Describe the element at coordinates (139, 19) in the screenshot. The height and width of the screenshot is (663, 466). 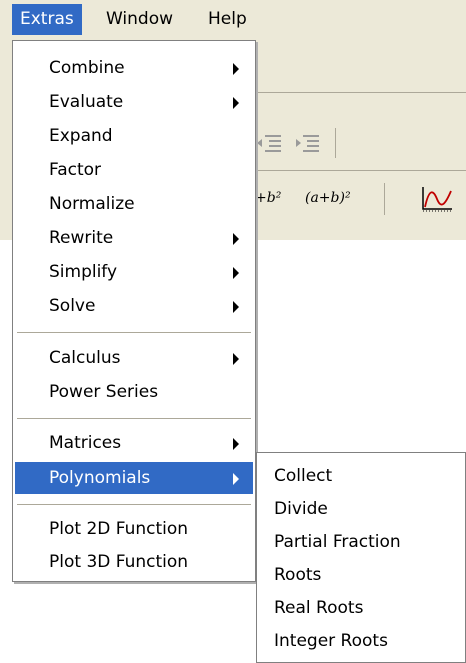
I see `menu-window: Window` at that location.